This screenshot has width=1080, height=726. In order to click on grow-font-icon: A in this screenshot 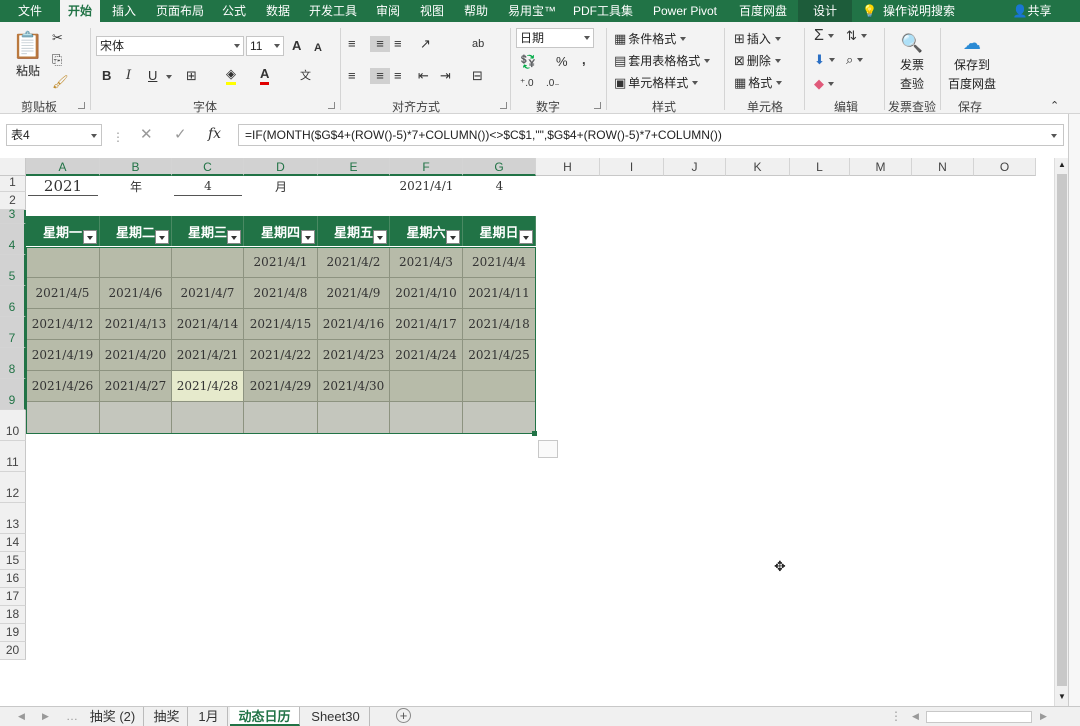, I will do `click(296, 46)`.